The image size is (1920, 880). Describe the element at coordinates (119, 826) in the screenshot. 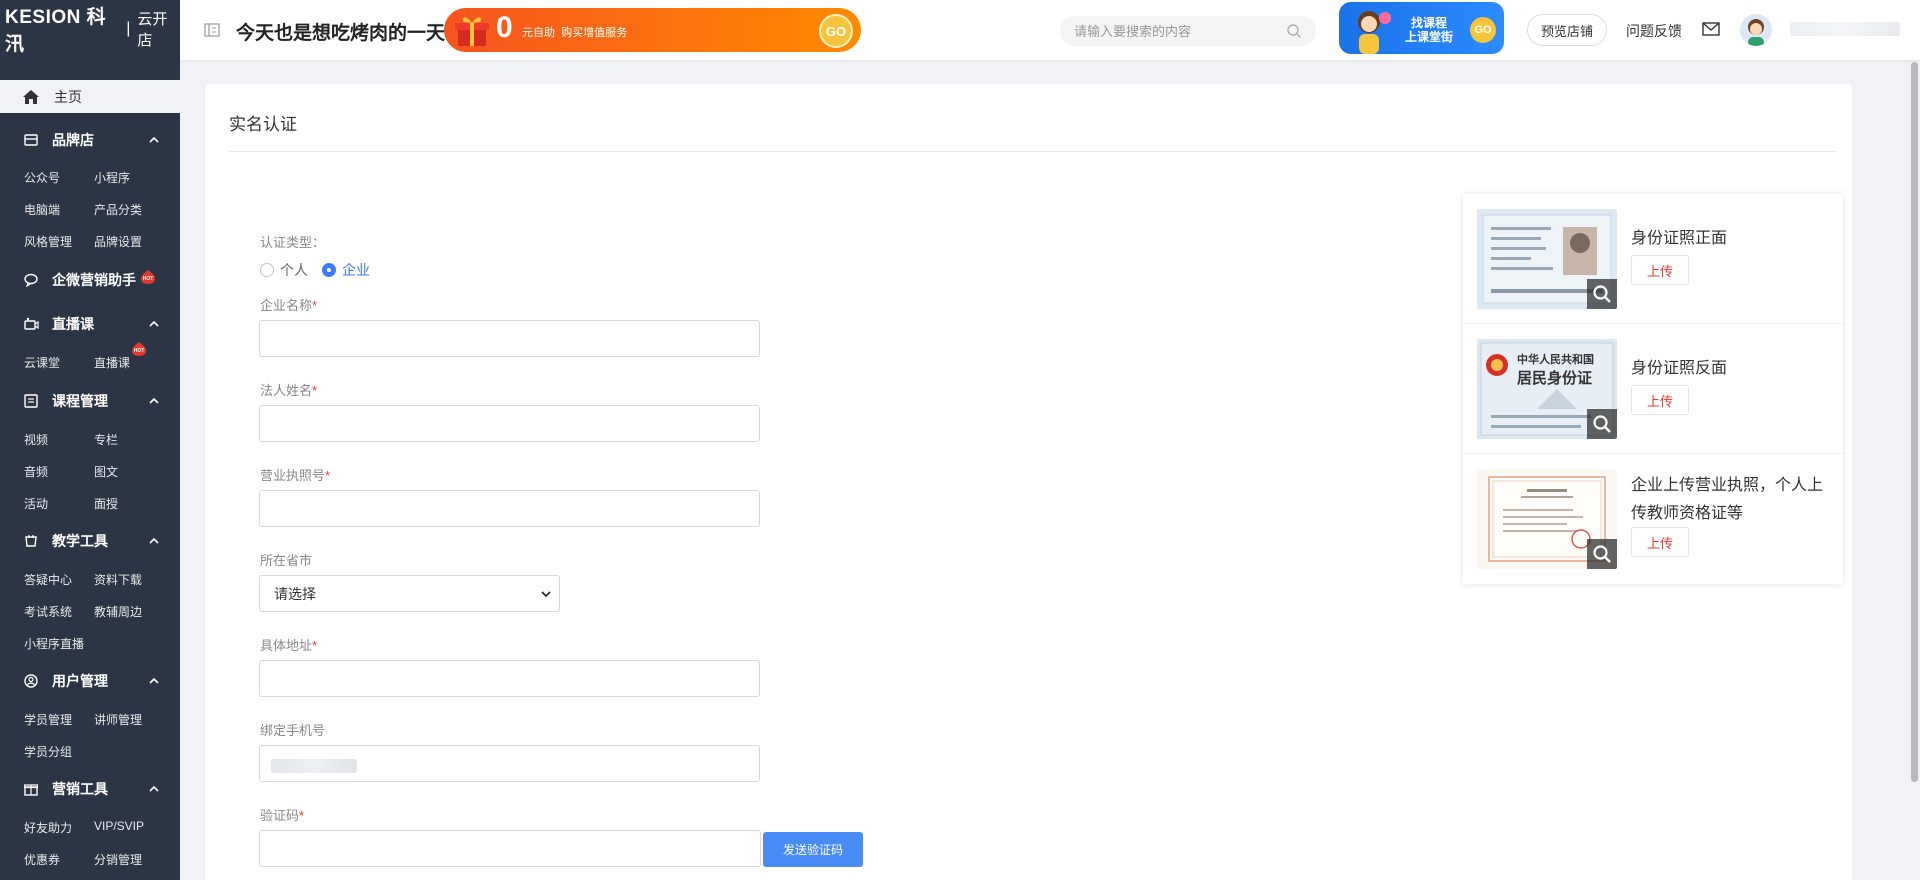

I see `sidebar-item-vip: VIP/SVIP` at that location.